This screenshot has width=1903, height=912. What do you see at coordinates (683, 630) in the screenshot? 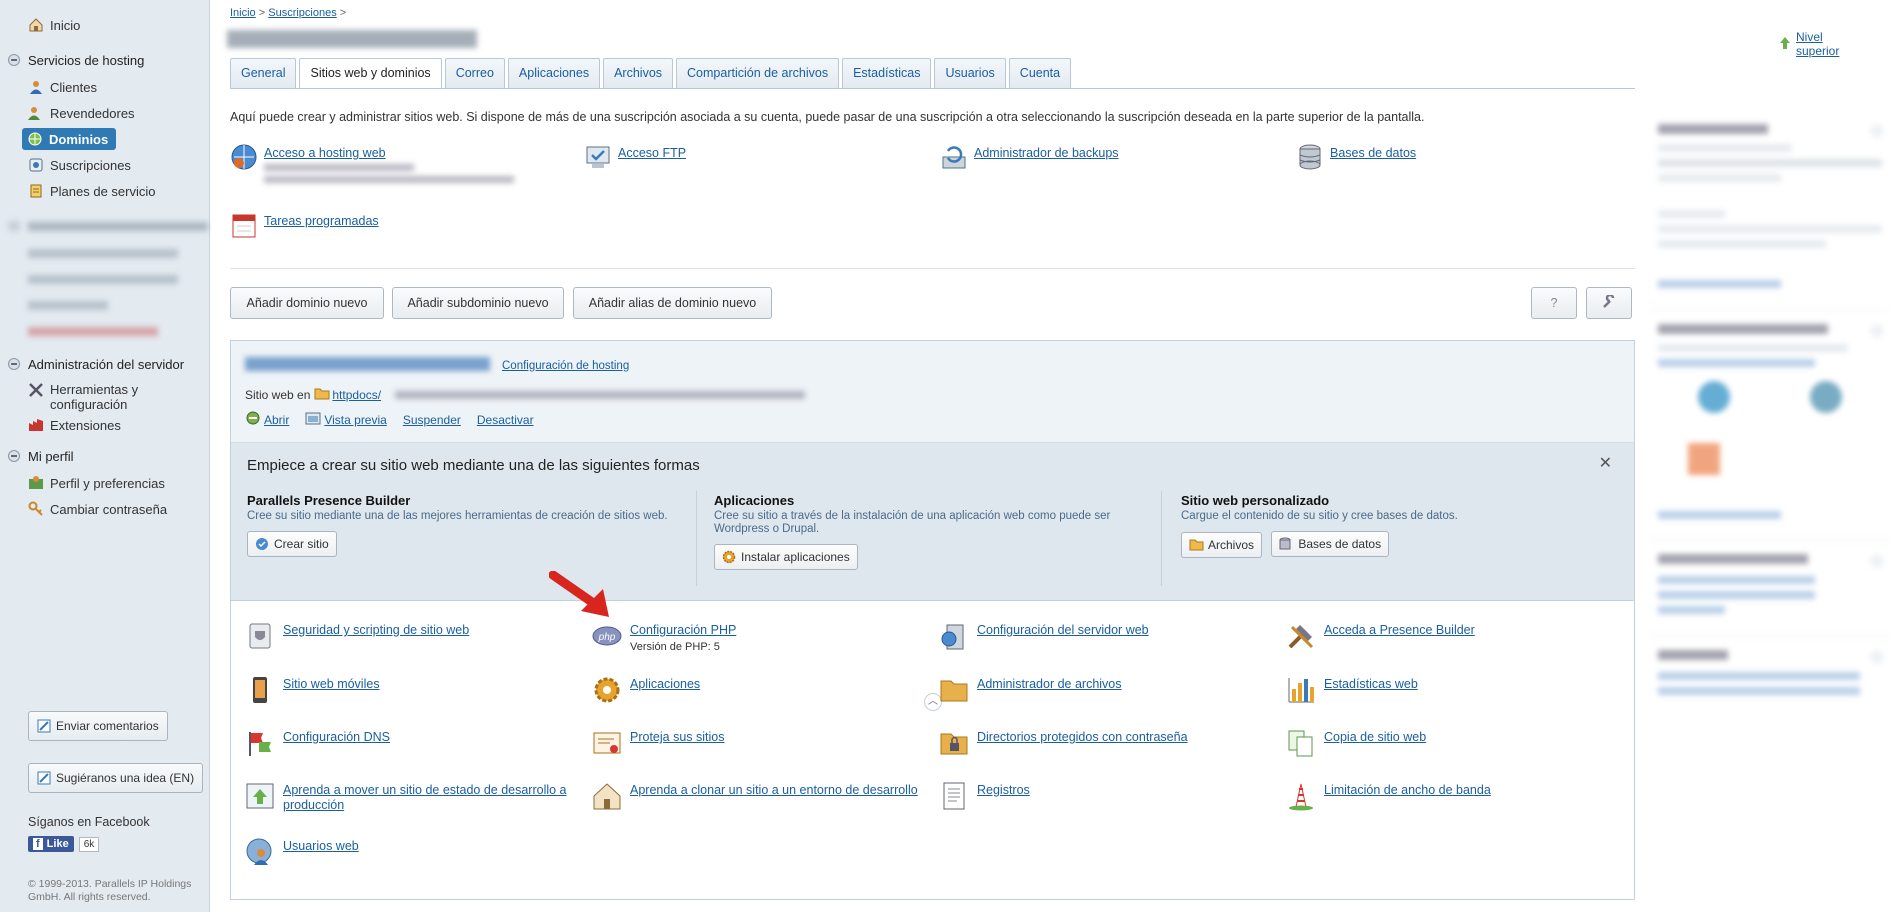
I see `feature-label: Configuración PHP` at bounding box center [683, 630].